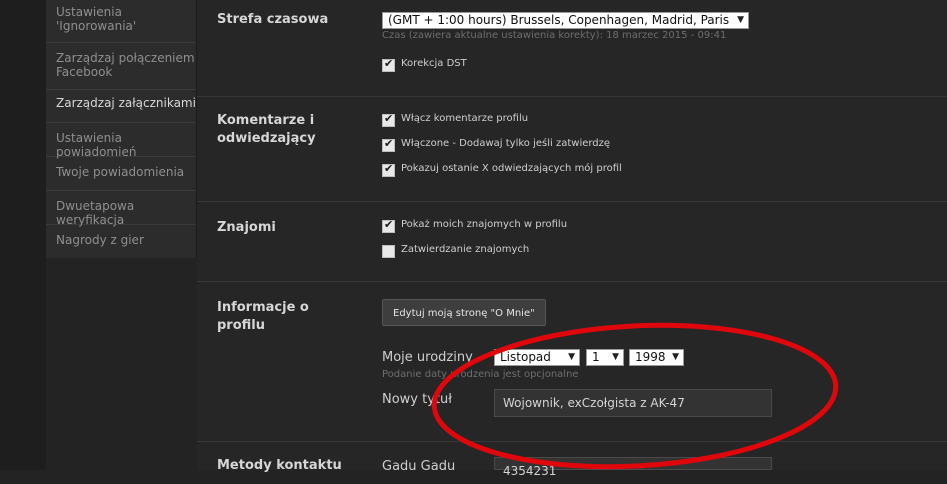 Image resolution: width=947 pixels, height=484 pixels. What do you see at coordinates (427, 357) in the screenshot?
I see `birthday-label: Moje urodziny` at bounding box center [427, 357].